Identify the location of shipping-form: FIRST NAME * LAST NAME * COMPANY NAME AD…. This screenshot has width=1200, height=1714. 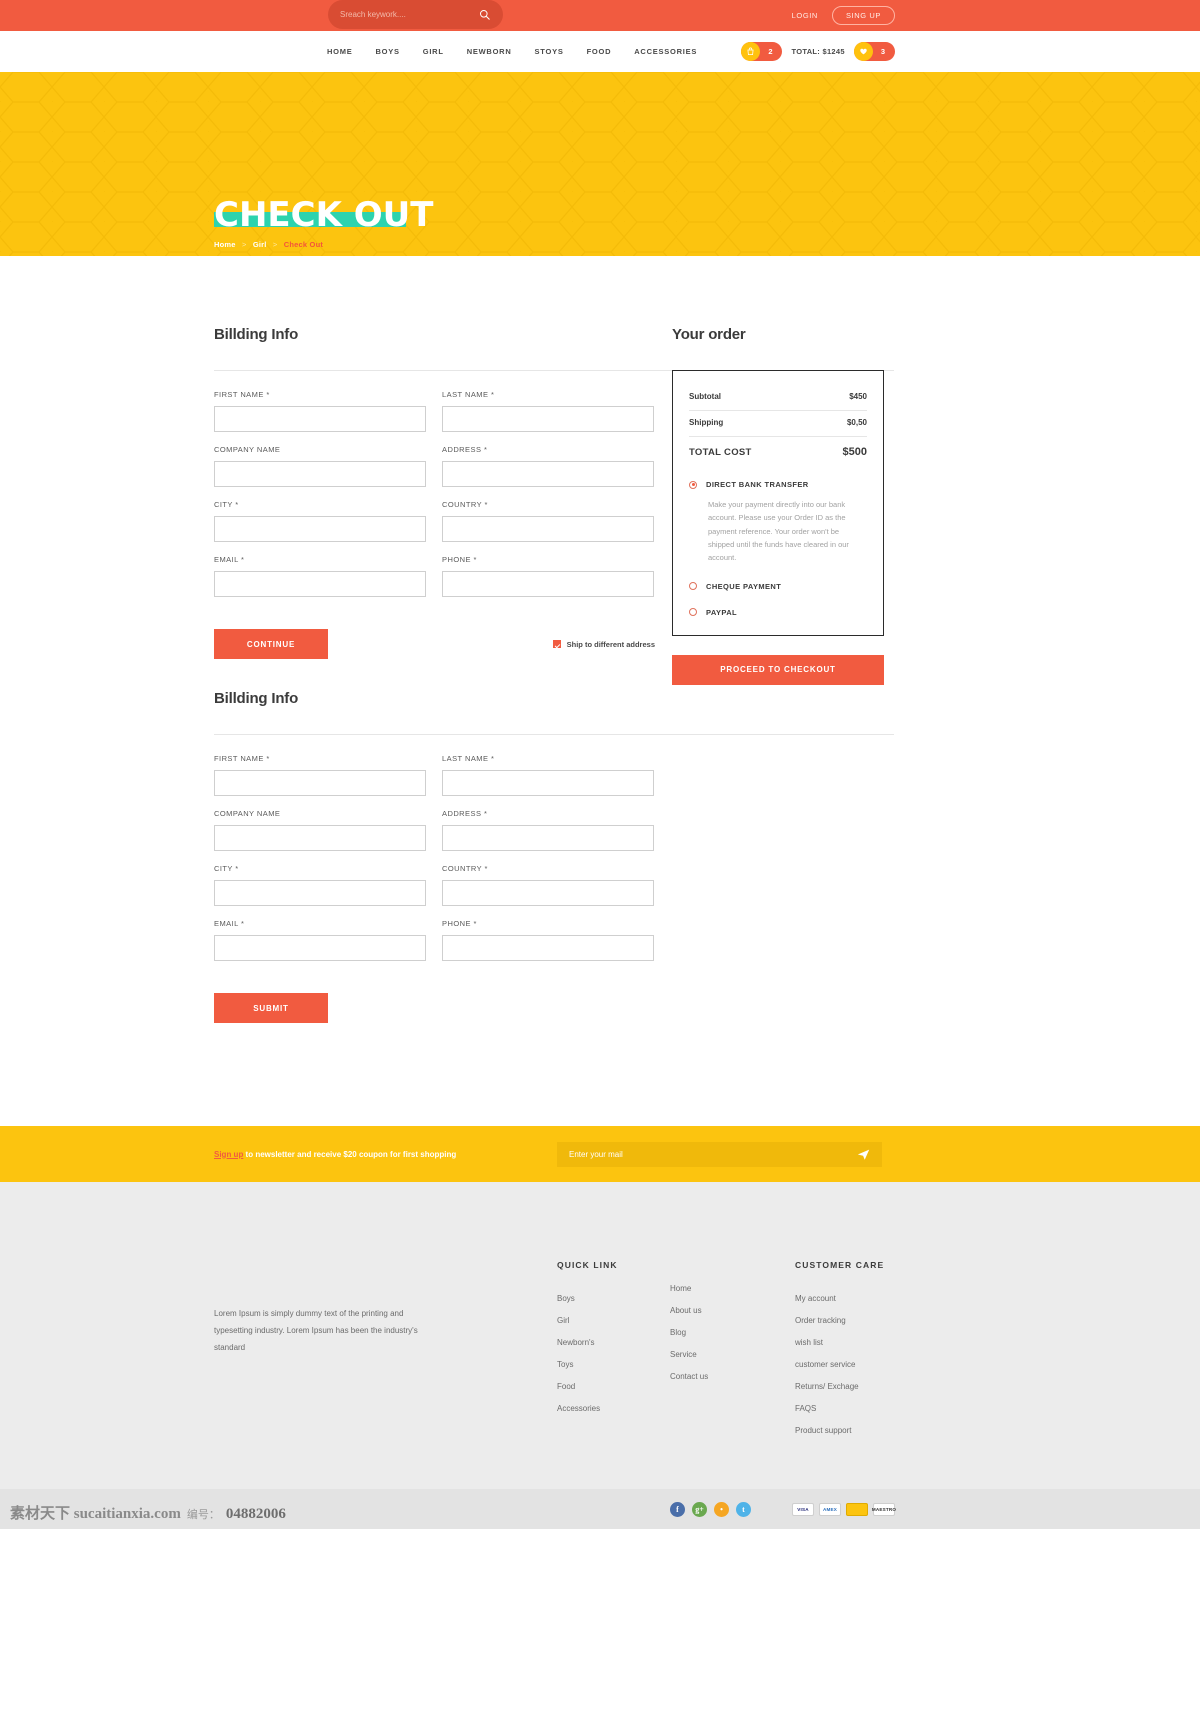
(434, 864).